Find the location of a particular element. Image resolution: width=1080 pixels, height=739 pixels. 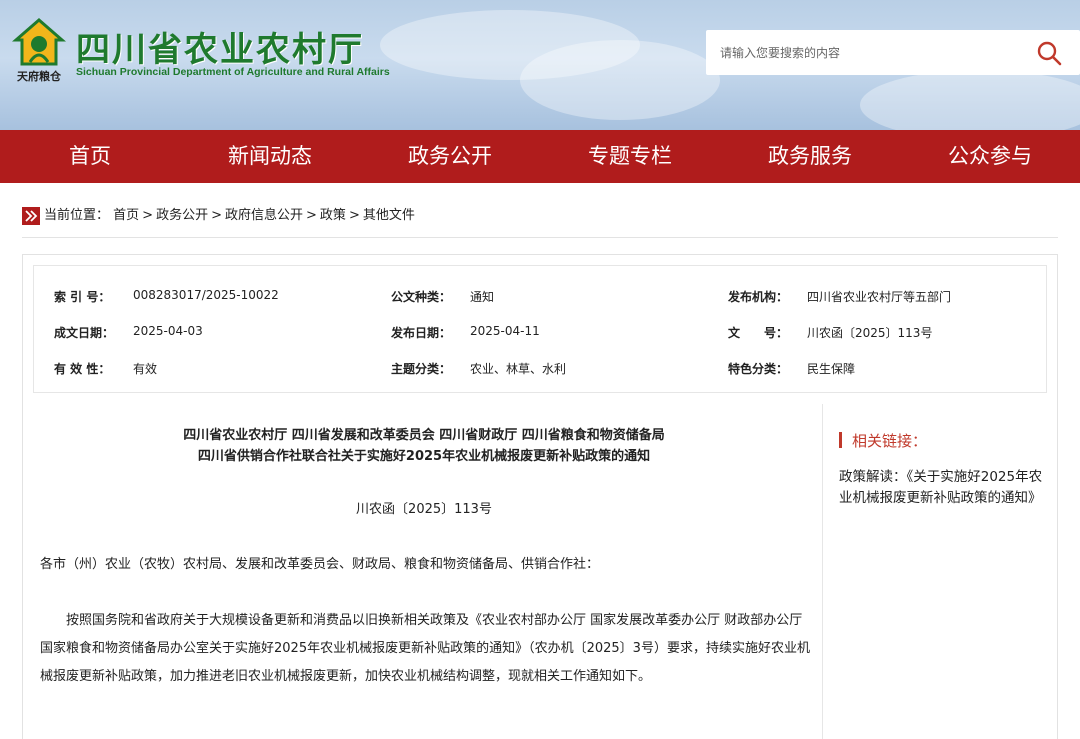

meta-issuer-label: 发布机构： is located at coordinates (758, 297).